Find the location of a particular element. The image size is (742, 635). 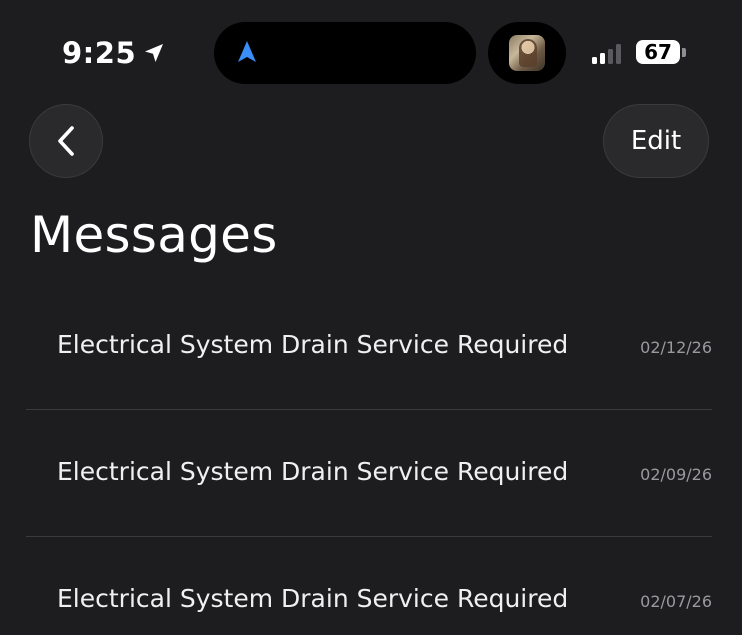

battery-level: 67 is located at coordinates (658, 52).